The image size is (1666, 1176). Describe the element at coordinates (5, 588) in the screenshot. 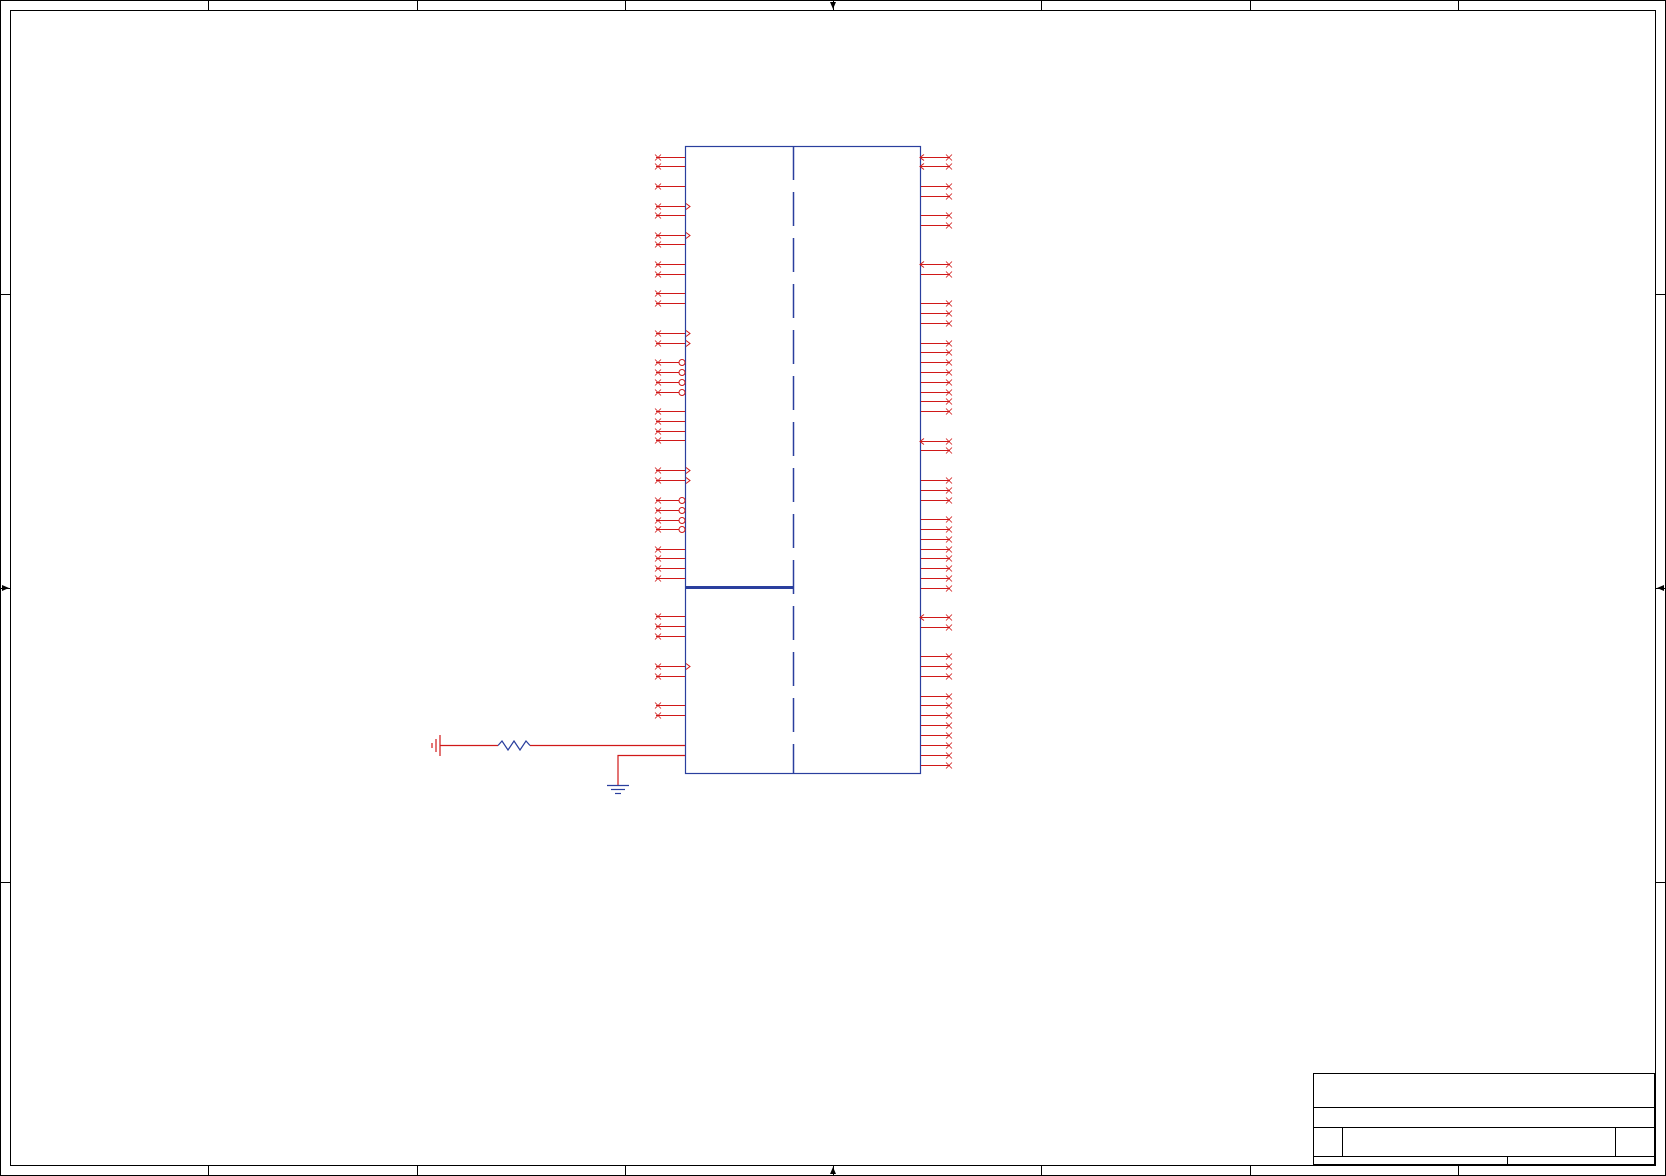

I see `arrow-left` at that location.